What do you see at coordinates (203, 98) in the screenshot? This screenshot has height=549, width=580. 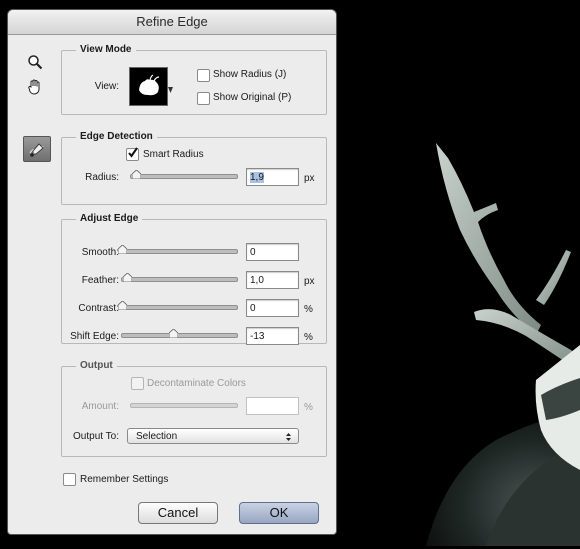 I see `show-original-checkbox` at bounding box center [203, 98].